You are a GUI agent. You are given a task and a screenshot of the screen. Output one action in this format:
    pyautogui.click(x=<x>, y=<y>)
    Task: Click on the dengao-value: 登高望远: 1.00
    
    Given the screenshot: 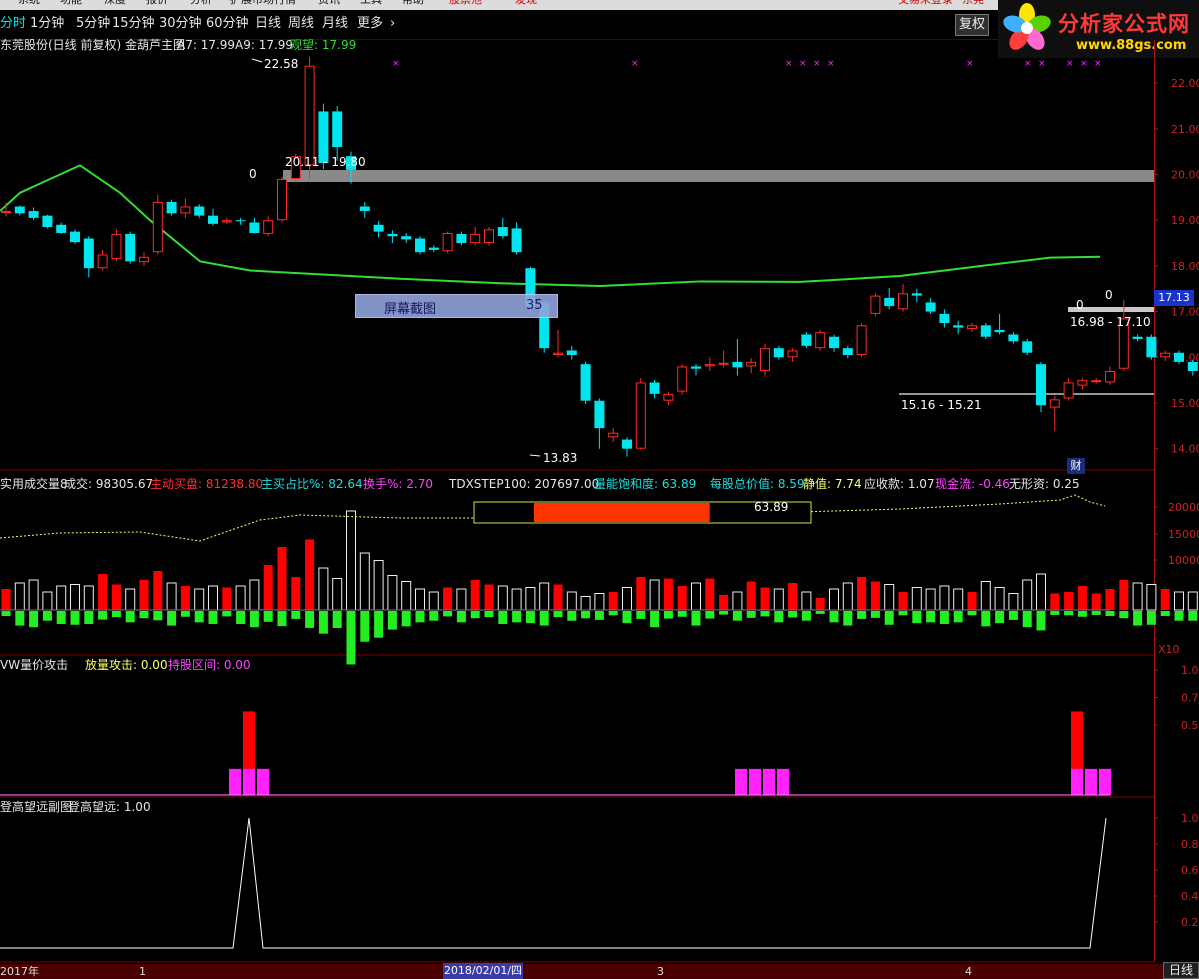 What is the action you would take?
    pyautogui.click(x=109, y=807)
    